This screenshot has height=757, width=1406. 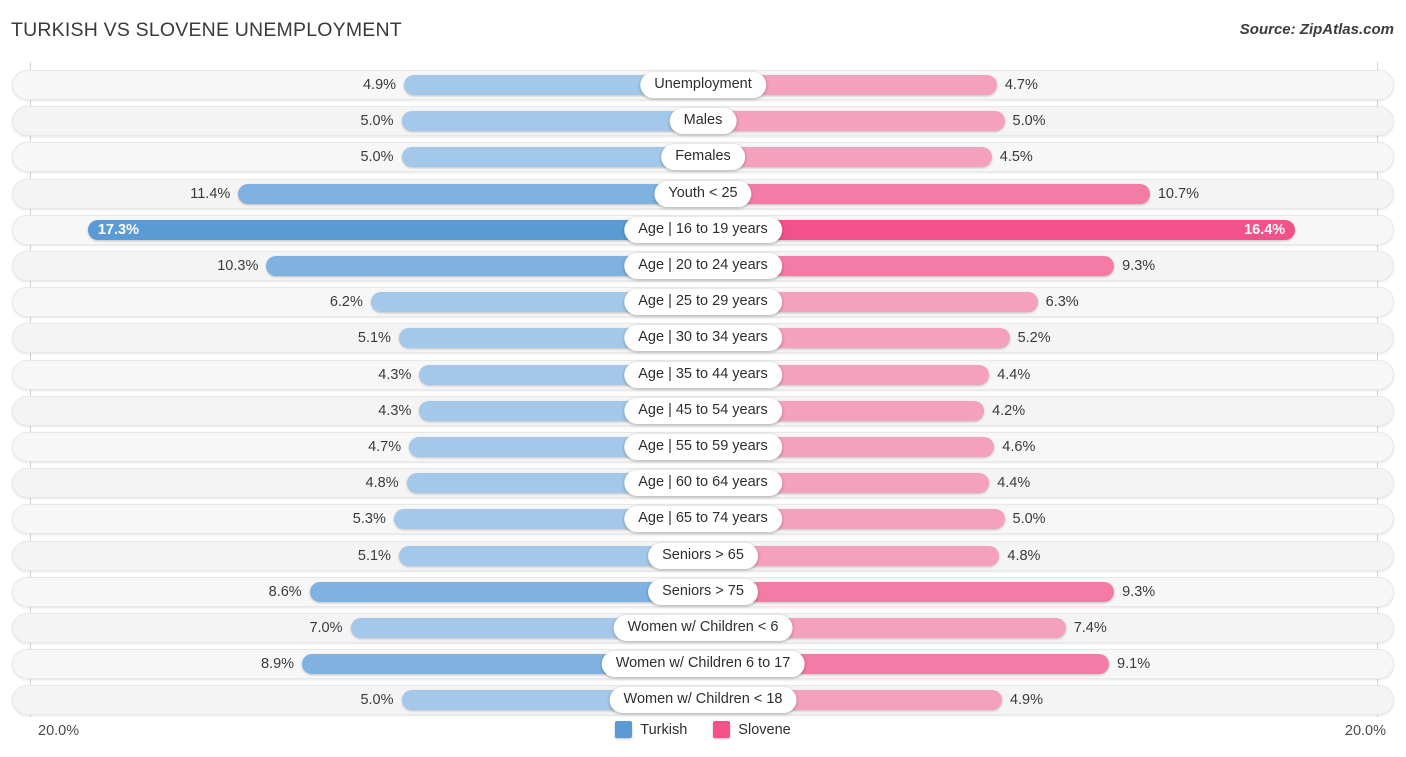 I want to click on category-label-pill: Unemployment, so click(x=703, y=85).